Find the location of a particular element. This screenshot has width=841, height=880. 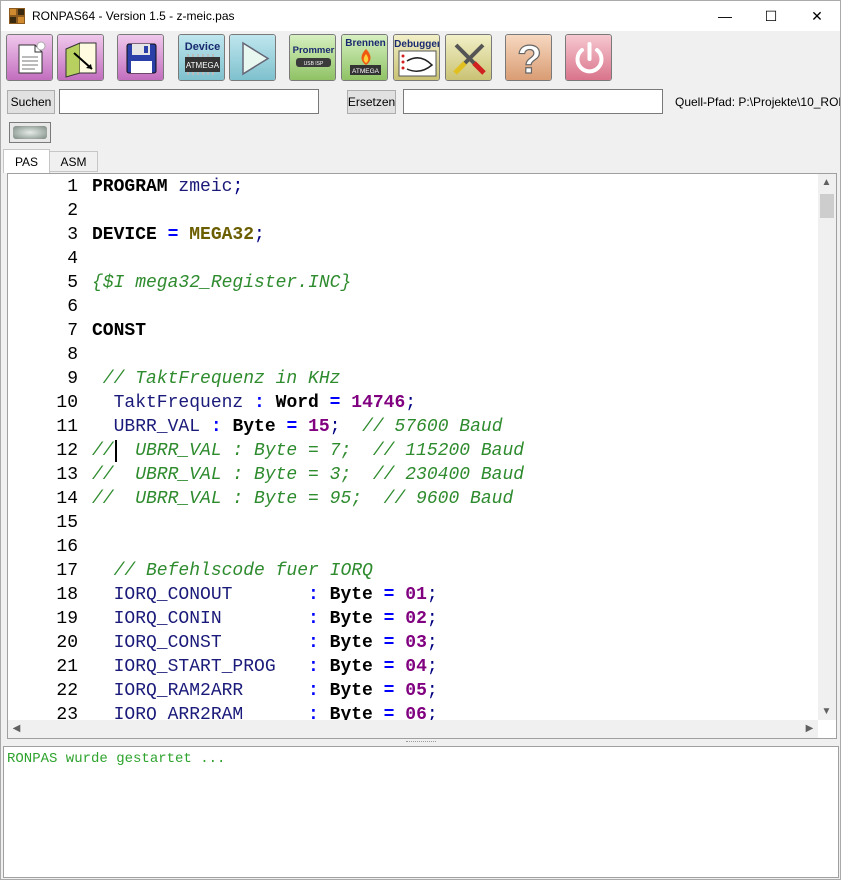

close-button: ✕ is located at coordinates (817, 16).